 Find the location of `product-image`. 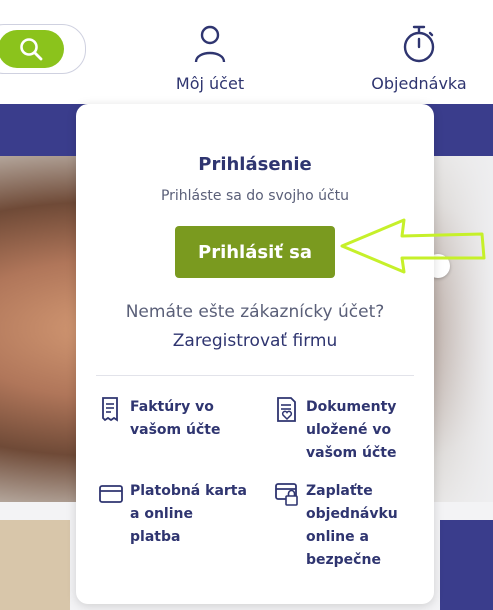

product-image is located at coordinates (35, 565).